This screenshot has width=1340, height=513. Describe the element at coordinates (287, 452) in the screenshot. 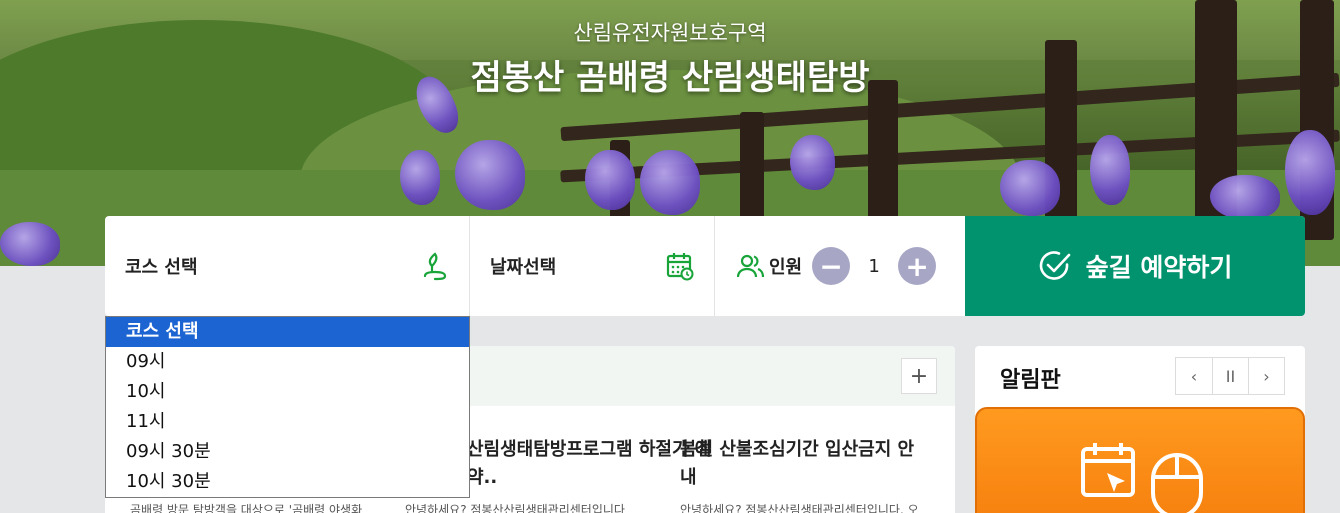

I see `course-option: 09시 30분` at that location.